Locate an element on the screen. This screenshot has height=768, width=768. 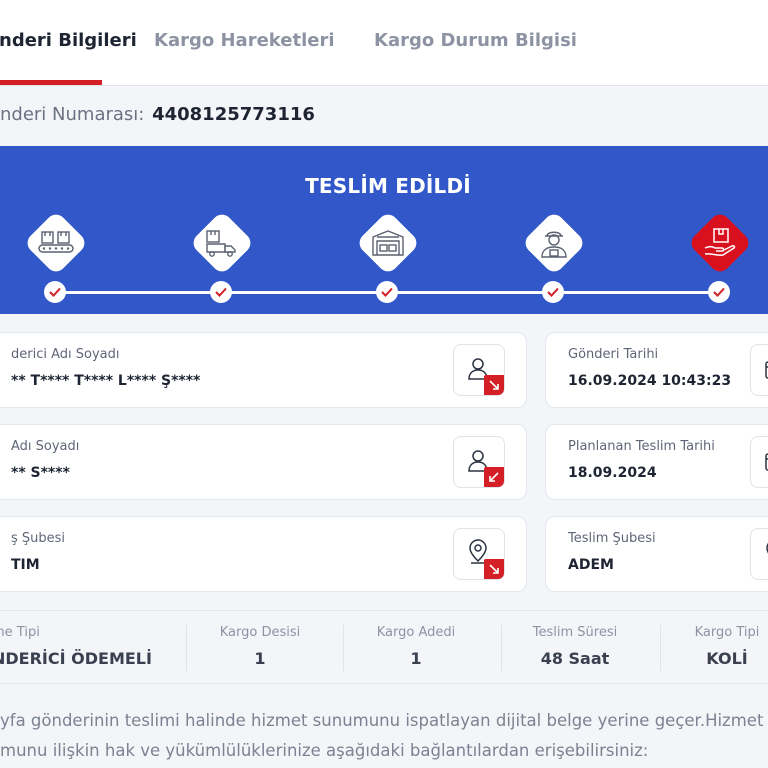
planned-date-value: 18.09.2024 is located at coordinates (612, 473).